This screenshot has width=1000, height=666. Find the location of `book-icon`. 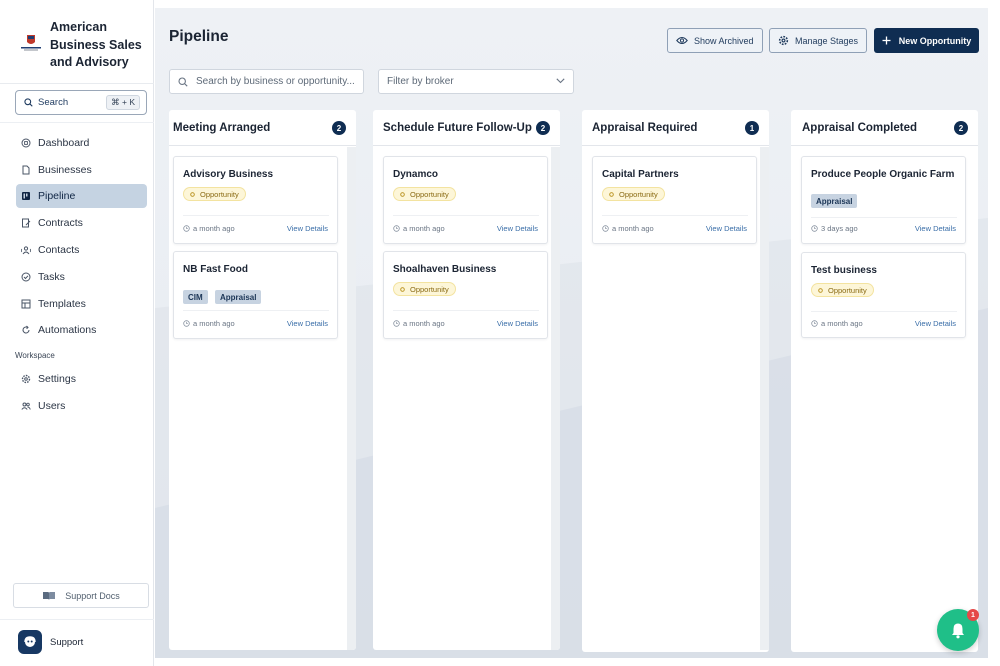

book-icon is located at coordinates (49, 595).